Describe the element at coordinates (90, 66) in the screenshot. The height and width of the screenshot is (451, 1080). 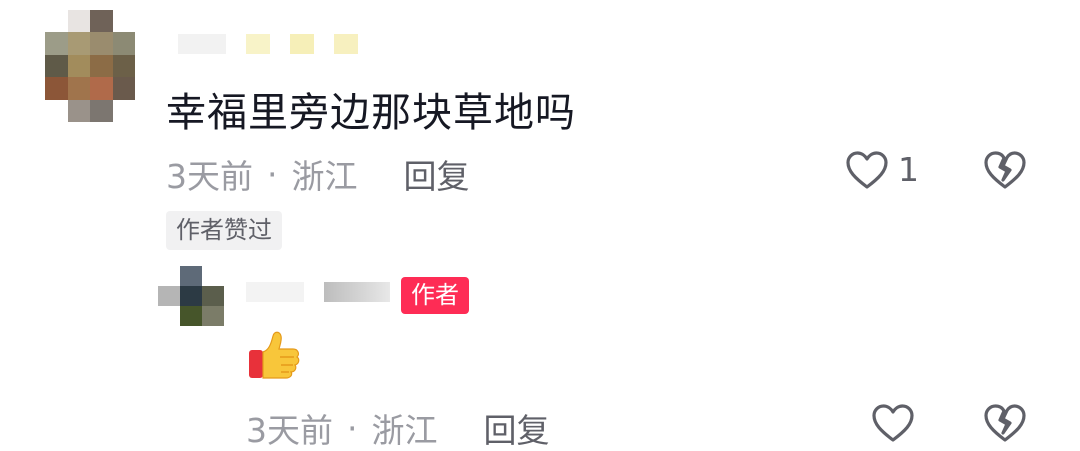
I see `avatar` at that location.